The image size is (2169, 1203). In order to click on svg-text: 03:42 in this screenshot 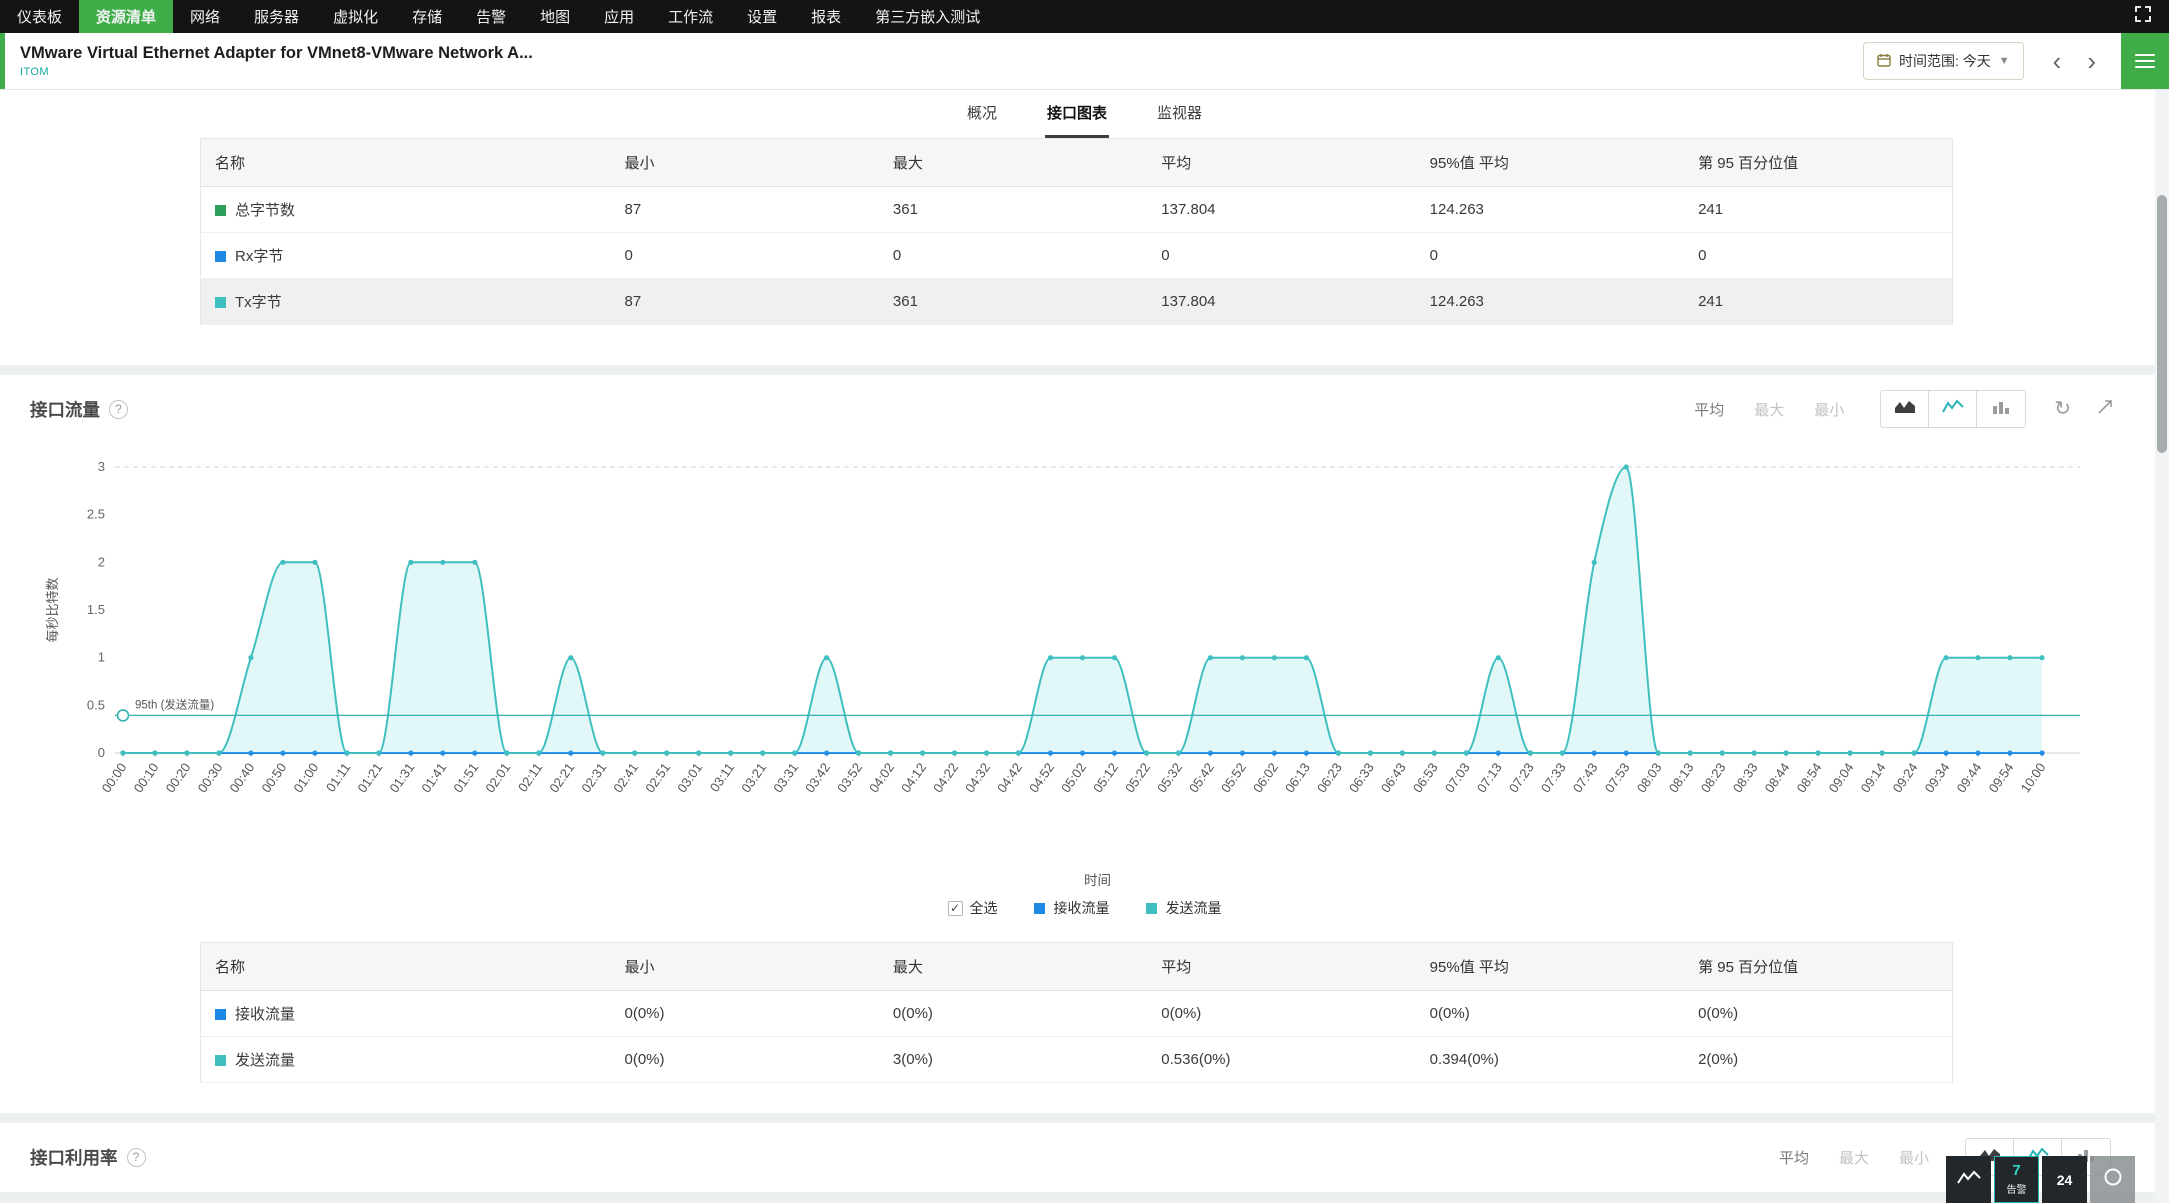, I will do `click(817, 777)`.